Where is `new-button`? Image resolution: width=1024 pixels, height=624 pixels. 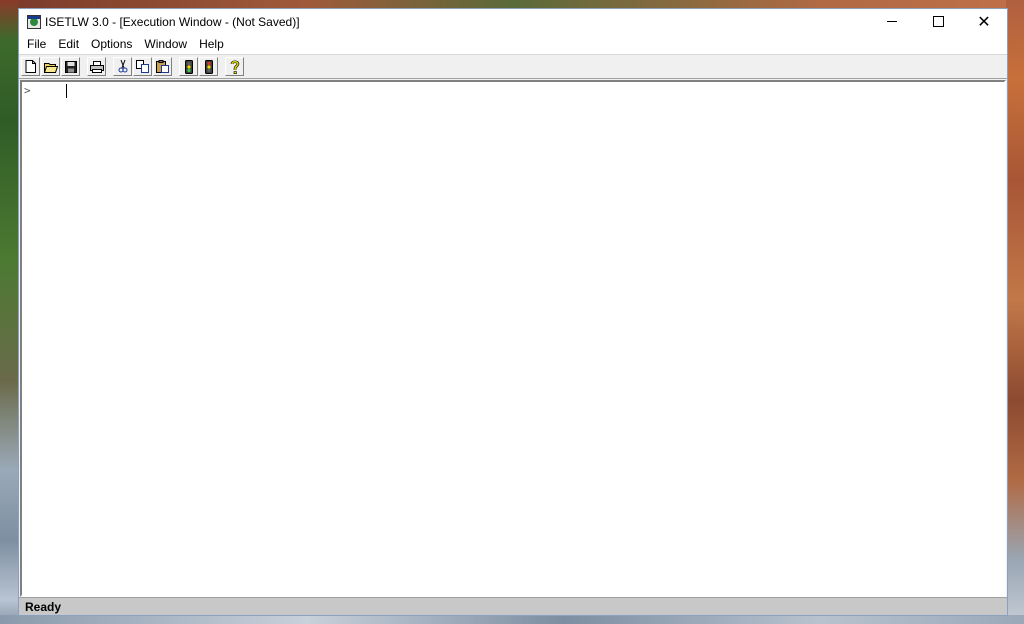
new-button is located at coordinates (30, 66).